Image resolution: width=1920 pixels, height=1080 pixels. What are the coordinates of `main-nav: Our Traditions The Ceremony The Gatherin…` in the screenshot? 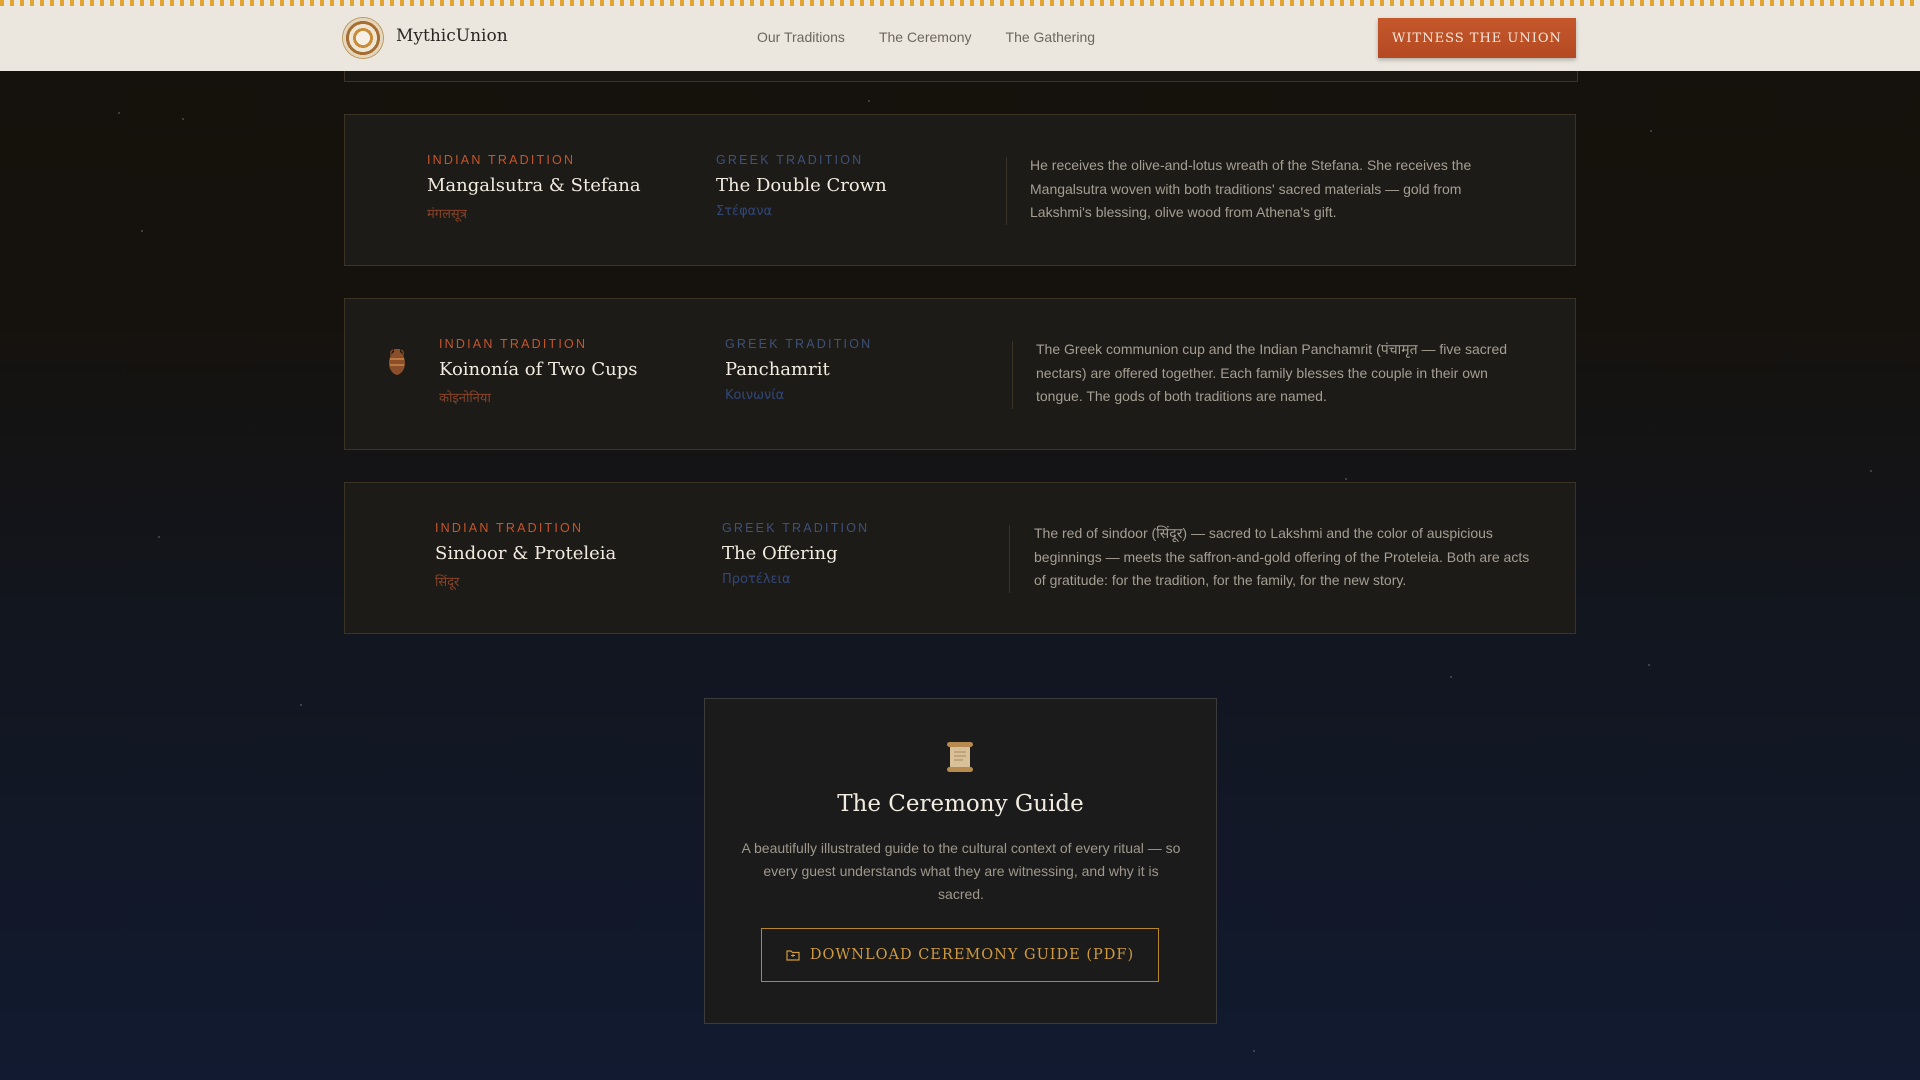 It's located at (926, 37).